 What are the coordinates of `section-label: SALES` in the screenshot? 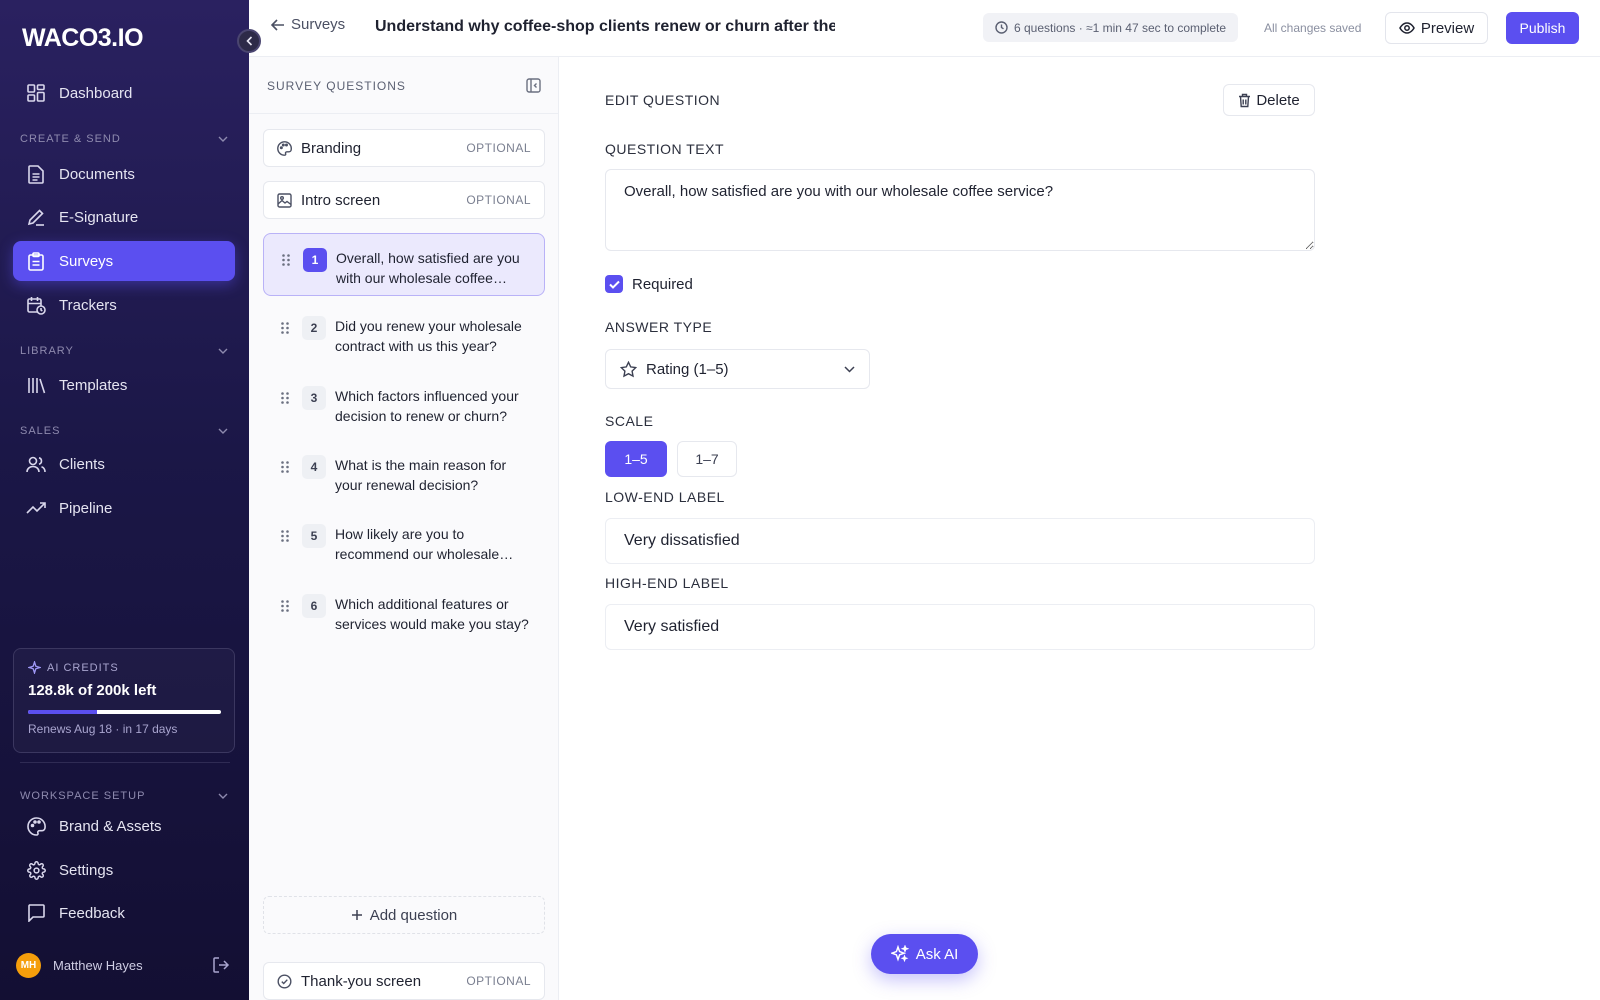 It's located at (40, 431).